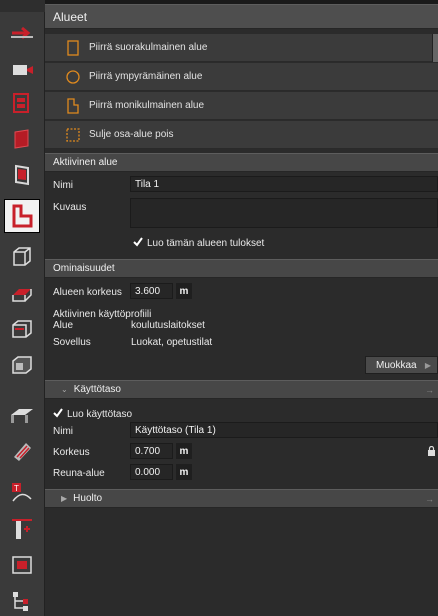 The height and width of the screenshot is (616, 438). Describe the element at coordinates (241, 389) in the screenshot. I see `usage-level-header: ⌄ Käyttötaso →` at that location.